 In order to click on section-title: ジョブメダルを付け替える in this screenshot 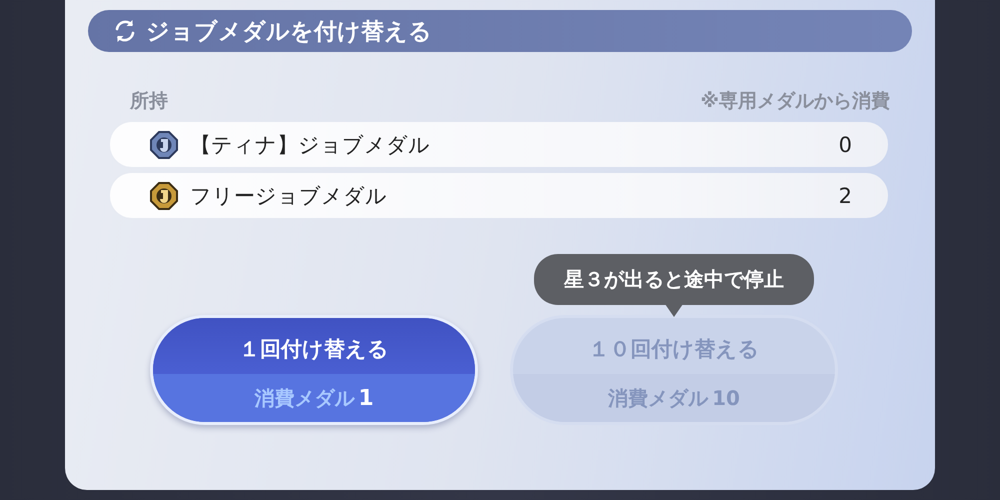, I will do `click(289, 32)`.